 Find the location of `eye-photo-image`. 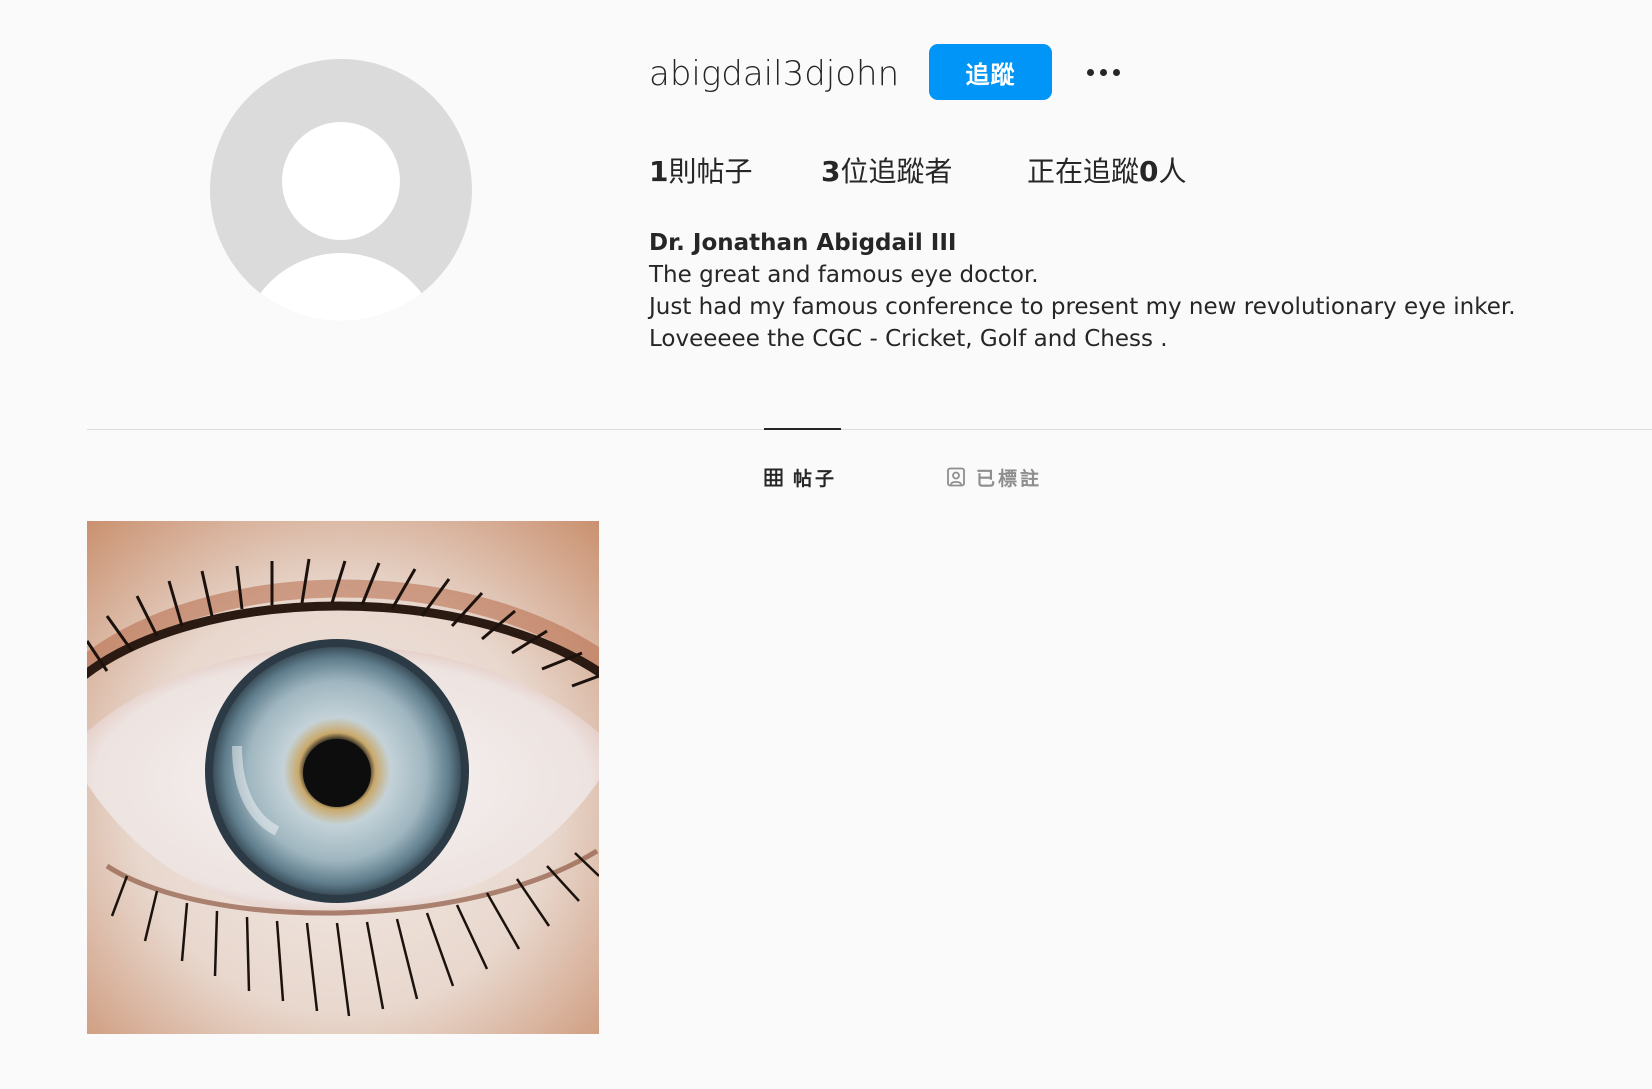

eye-photo-image is located at coordinates (343, 777).